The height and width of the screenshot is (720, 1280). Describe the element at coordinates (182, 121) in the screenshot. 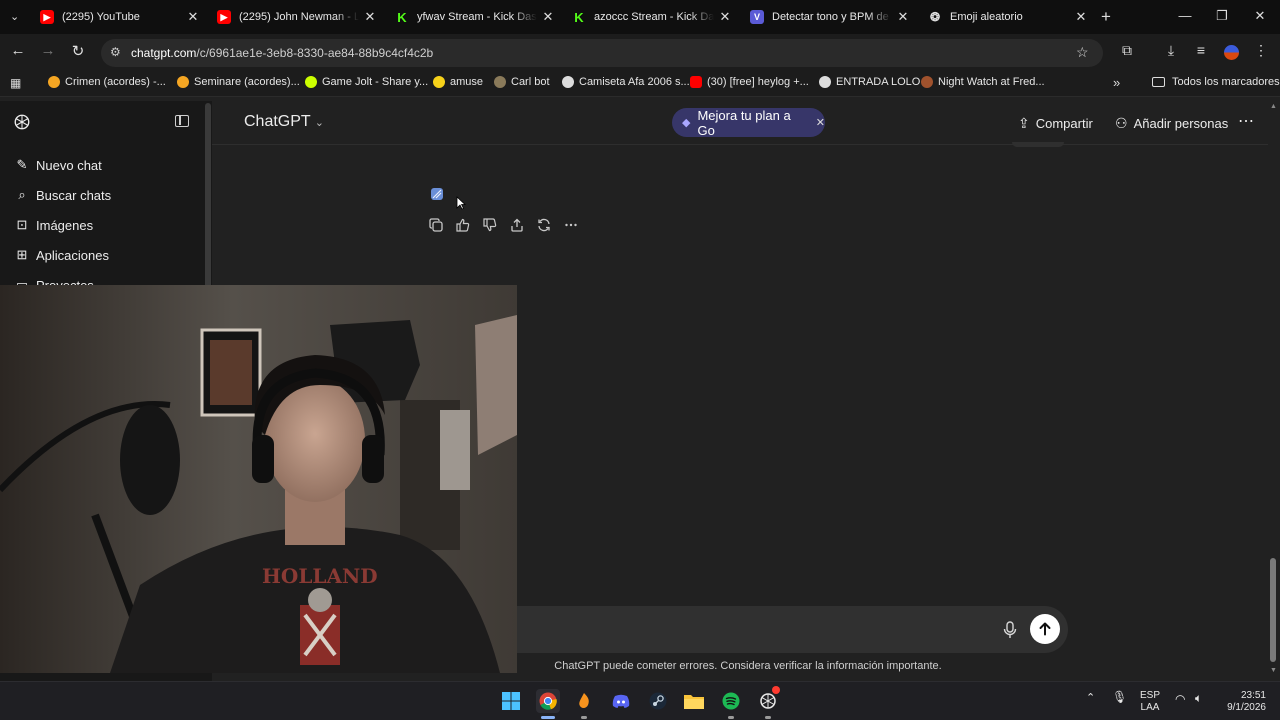

I see `close-sidebar-icon` at that location.